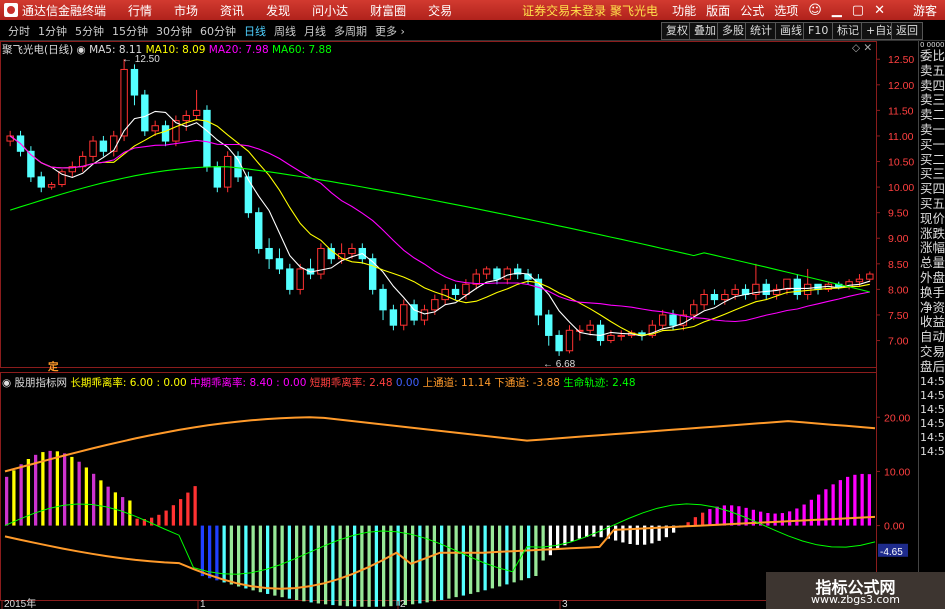  Describe the element at coordinates (932, 292) in the screenshot. I see `side-item: 换手` at that location.